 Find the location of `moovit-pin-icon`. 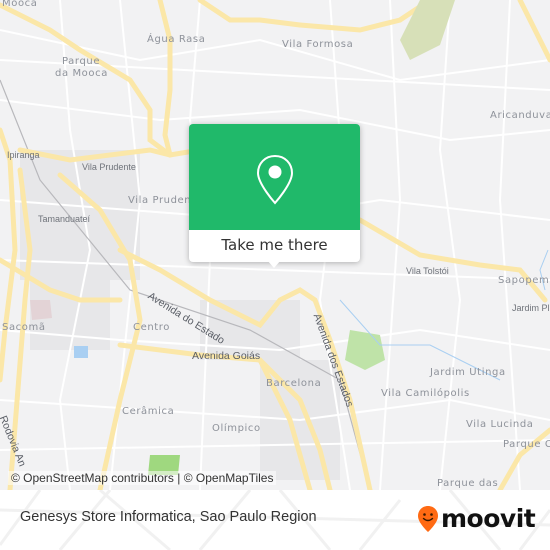

moovit-pin-icon is located at coordinates (428, 519).